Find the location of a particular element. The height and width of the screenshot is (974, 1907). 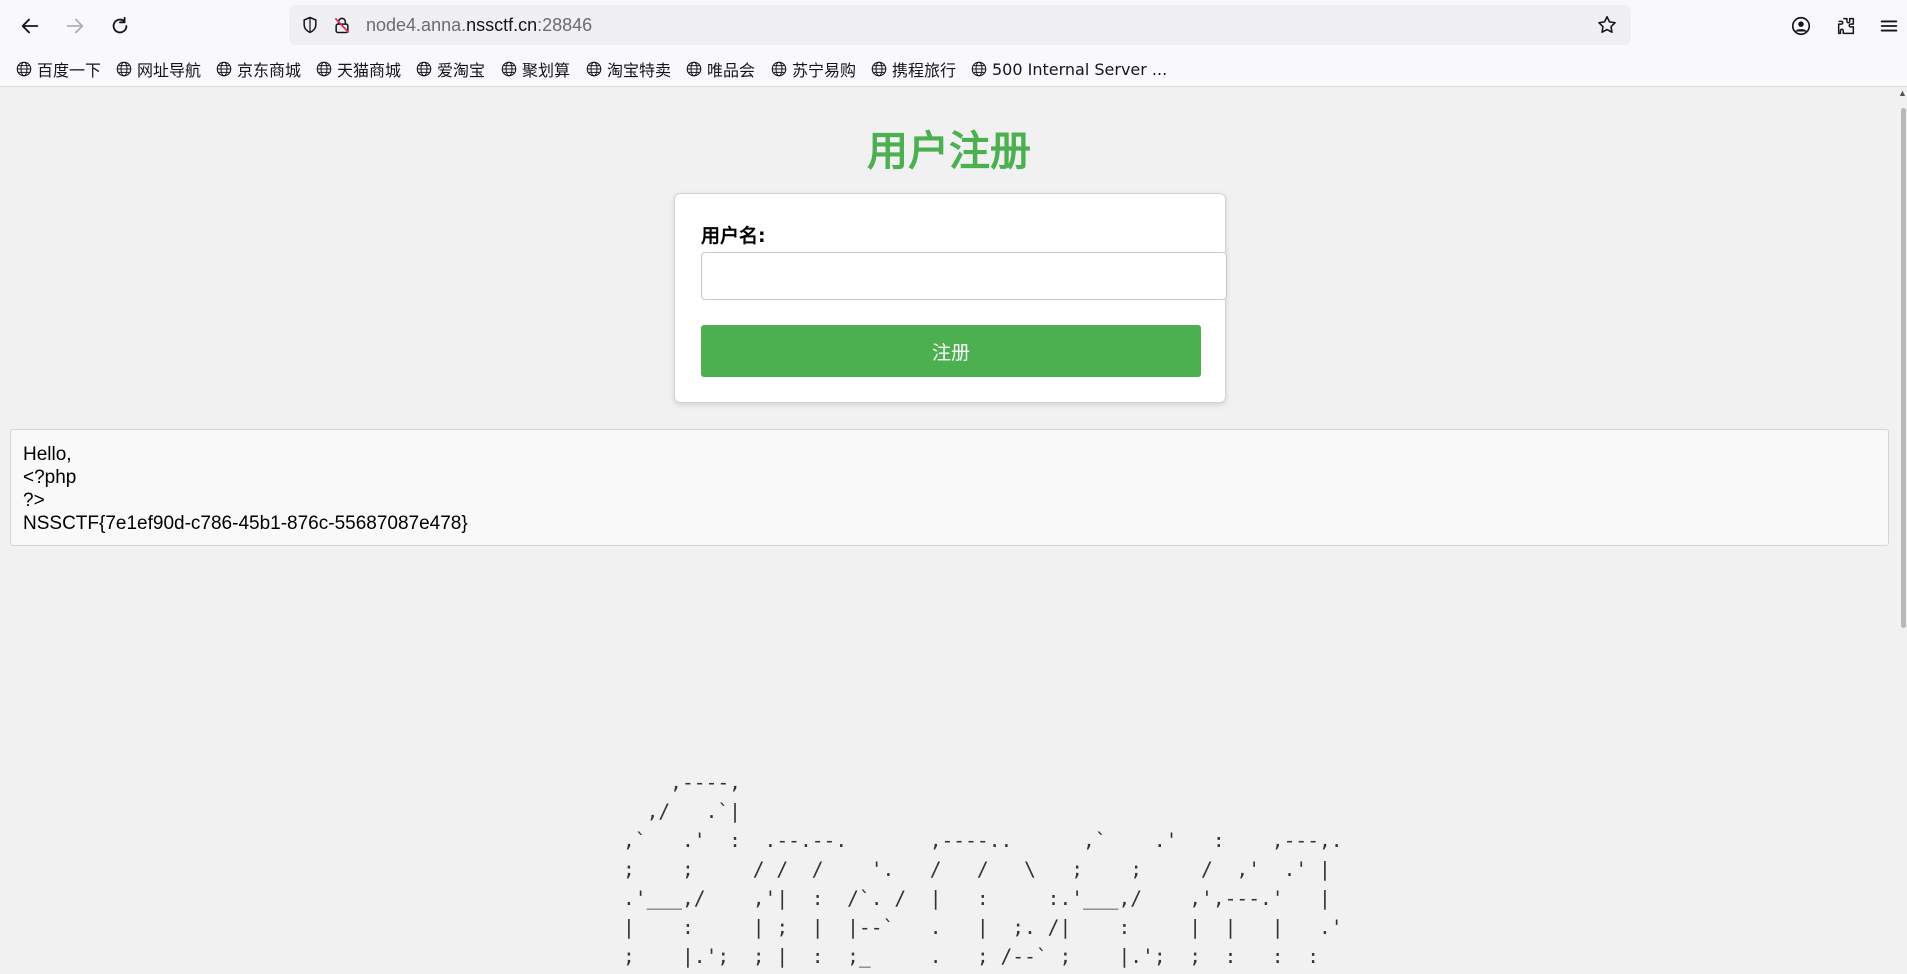

bookmark-label: 聚划算 is located at coordinates (546, 70).